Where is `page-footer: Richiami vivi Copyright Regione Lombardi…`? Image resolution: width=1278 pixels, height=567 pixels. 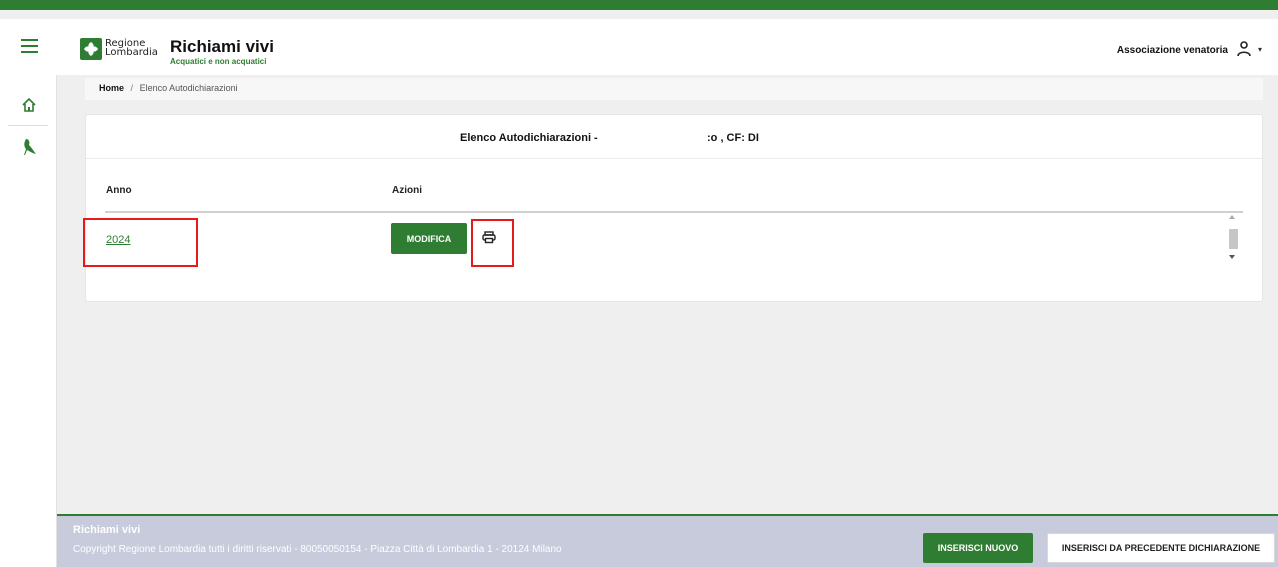 page-footer: Richiami vivi Copyright Regione Lombardi… is located at coordinates (667, 540).